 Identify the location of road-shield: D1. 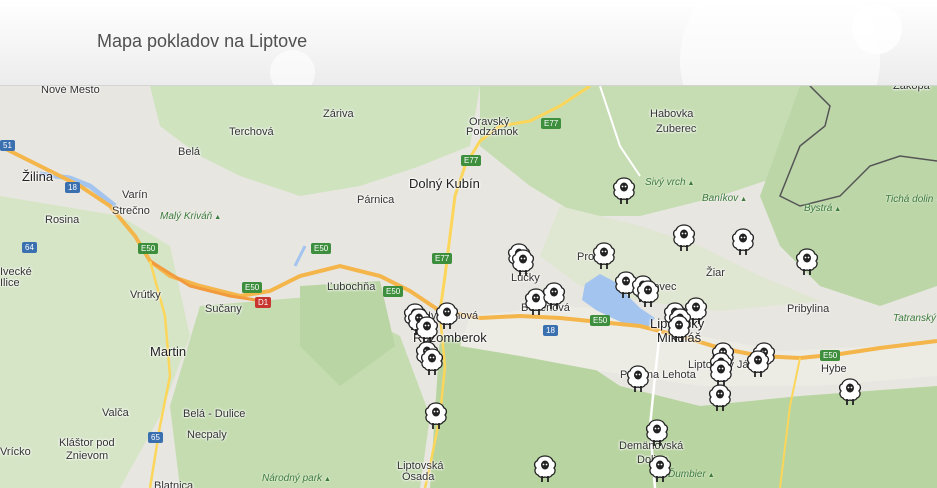
(263, 302).